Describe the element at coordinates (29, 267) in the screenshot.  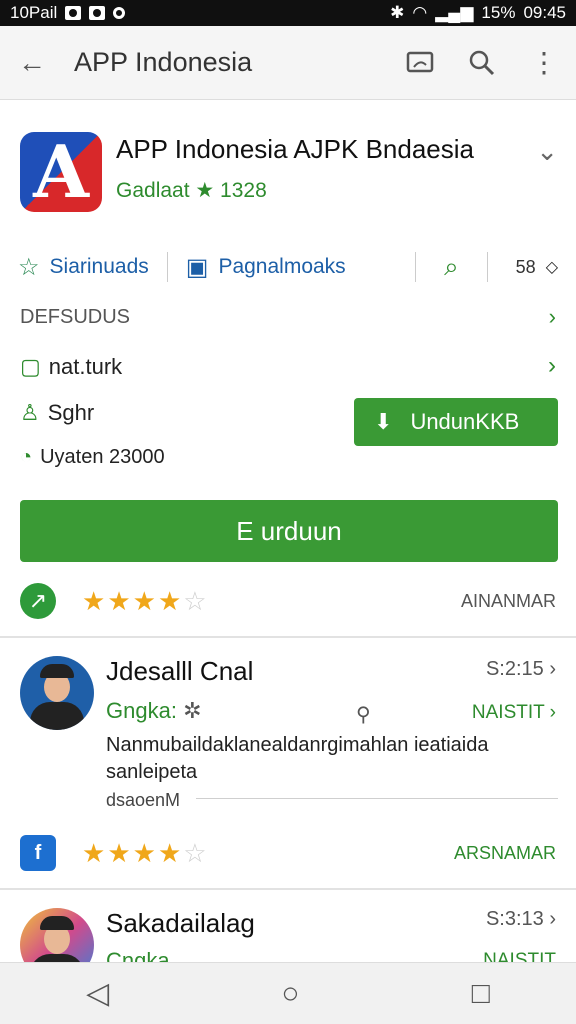
I see `star-outline-icon: ☆` at that location.